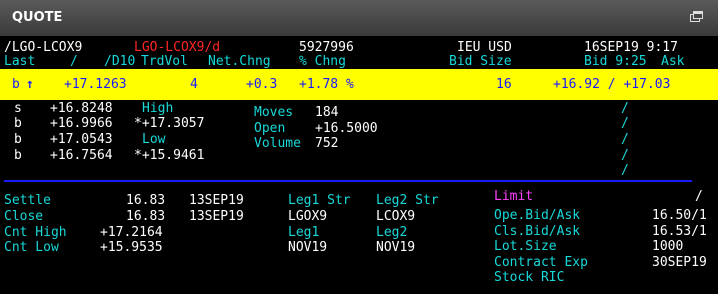 This screenshot has width=718, height=294. Describe the element at coordinates (537, 215) in the screenshot. I see `ope-bidask-label: Ope.Bid/Ask` at that location.